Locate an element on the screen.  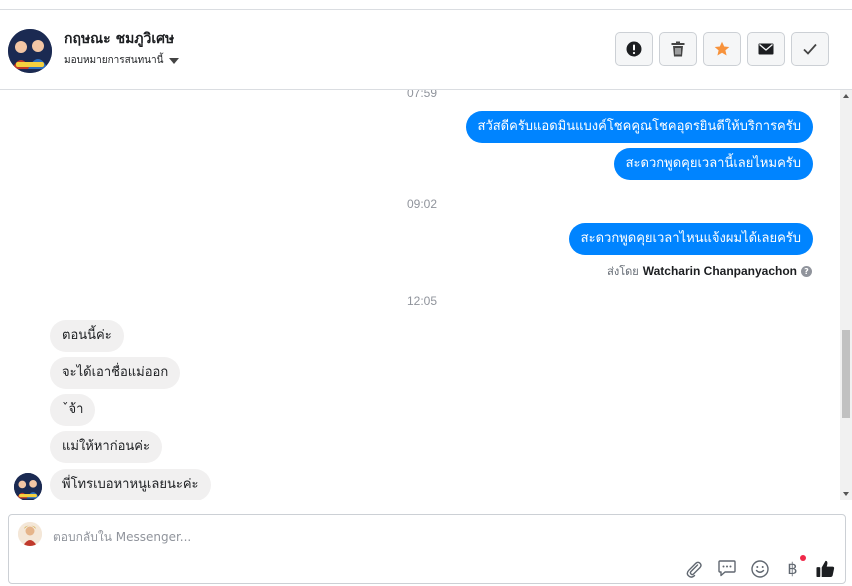
check-icon is located at coordinates (810, 49).